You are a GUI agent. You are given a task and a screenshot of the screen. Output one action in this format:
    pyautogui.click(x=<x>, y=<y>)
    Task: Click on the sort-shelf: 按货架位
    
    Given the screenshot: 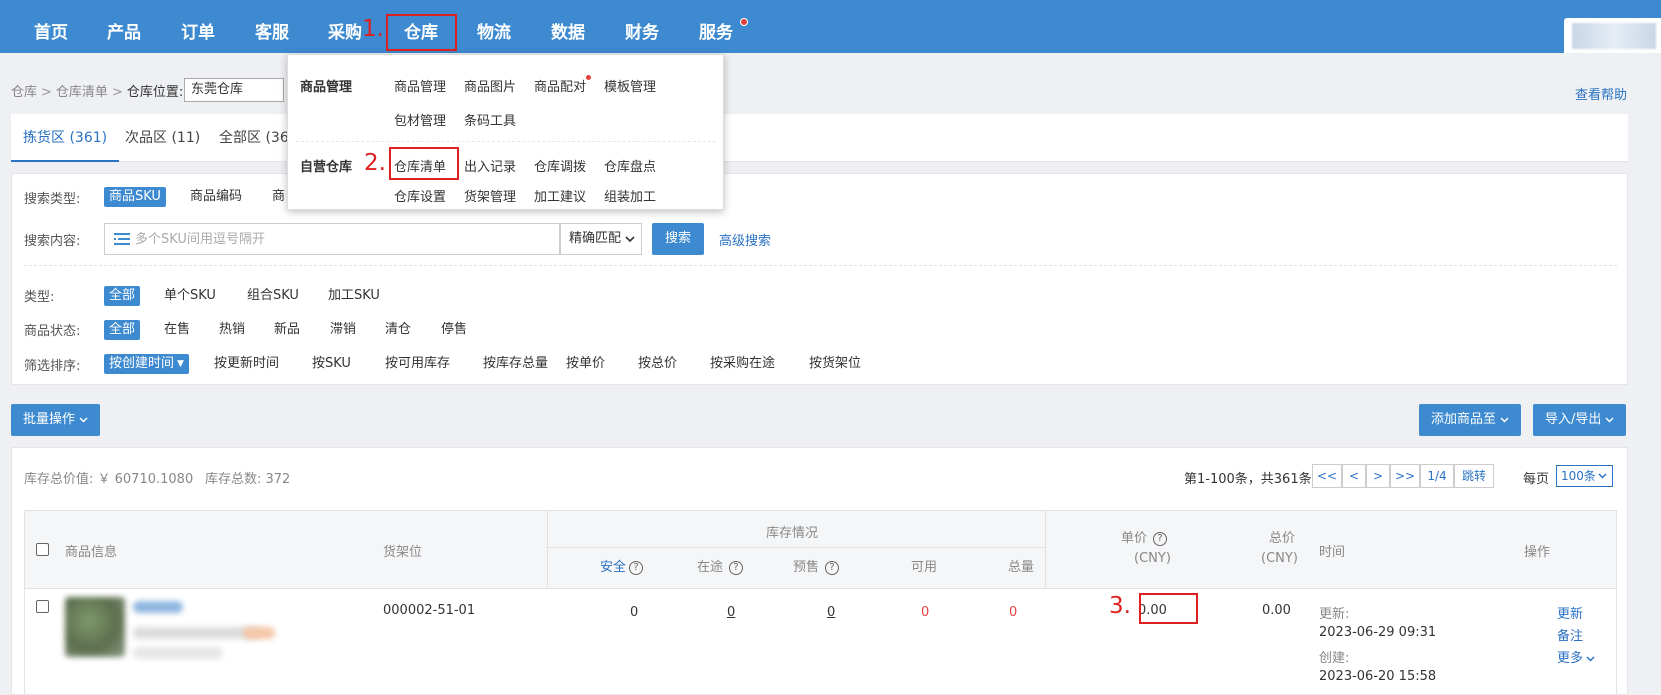 What is the action you would take?
    pyautogui.click(x=835, y=364)
    